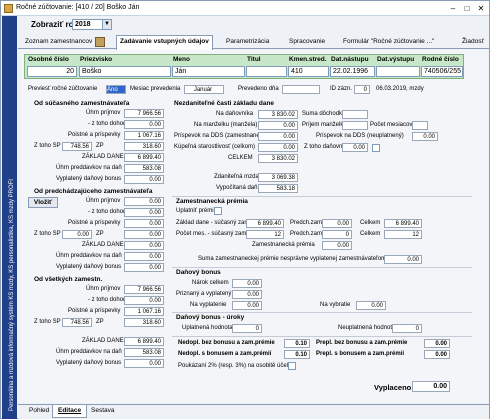 The height and width of the screenshot is (419, 490). I want to click on chevron-down-icon: ▼, so click(106, 24).